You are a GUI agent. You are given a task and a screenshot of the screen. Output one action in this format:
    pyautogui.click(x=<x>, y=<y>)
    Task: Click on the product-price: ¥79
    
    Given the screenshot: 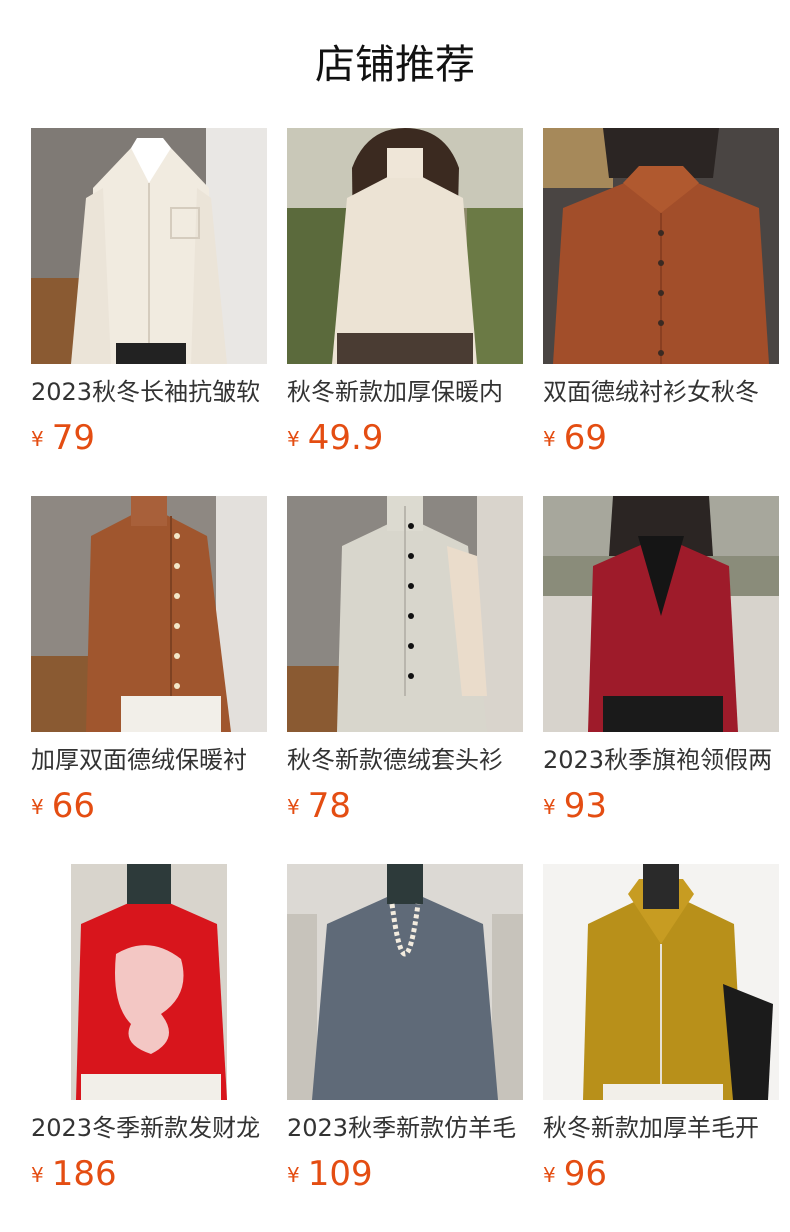 What is the action you would take?
    pyautogui.click(x=63, y=438)
    